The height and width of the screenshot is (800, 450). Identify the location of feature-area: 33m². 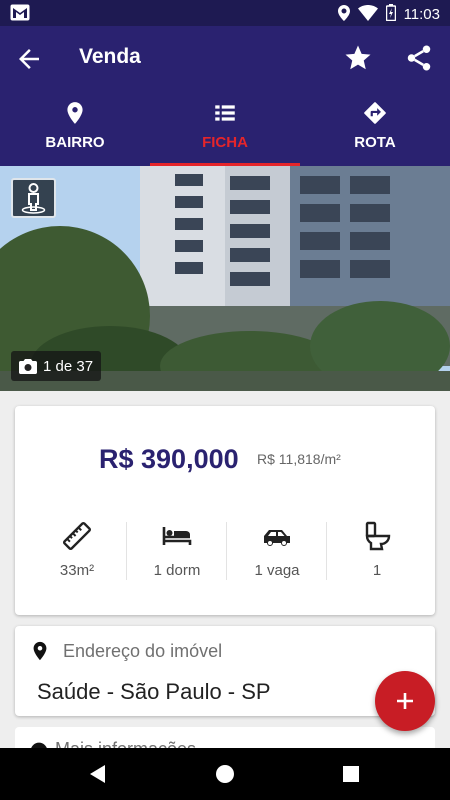
(77, 551).